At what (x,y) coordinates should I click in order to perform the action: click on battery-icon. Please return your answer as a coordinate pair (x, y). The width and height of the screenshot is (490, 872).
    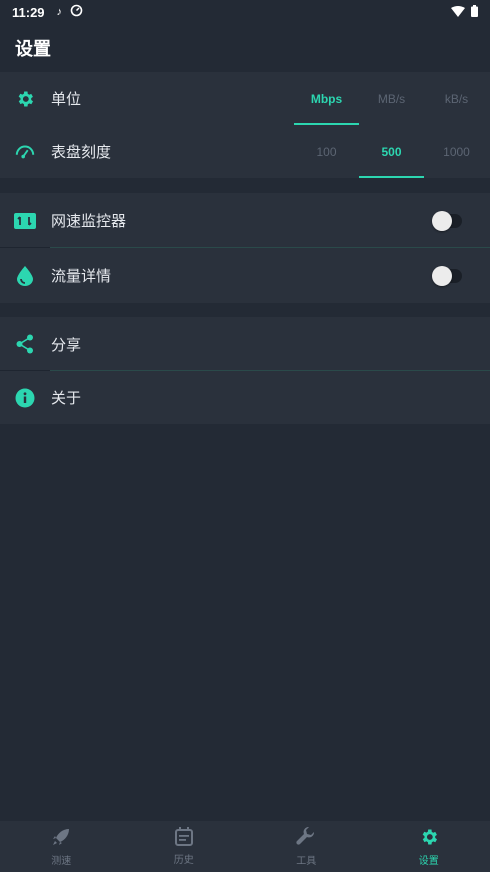
    Looking at the image, I should click on (474, 12).